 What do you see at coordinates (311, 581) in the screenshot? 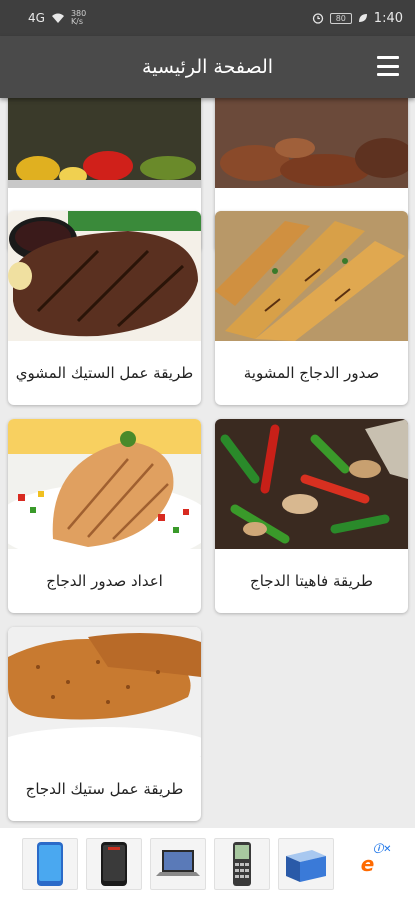
I see `recipe-label: طريقة فاهيتا الدجاج` at bounding box center [311, 581].